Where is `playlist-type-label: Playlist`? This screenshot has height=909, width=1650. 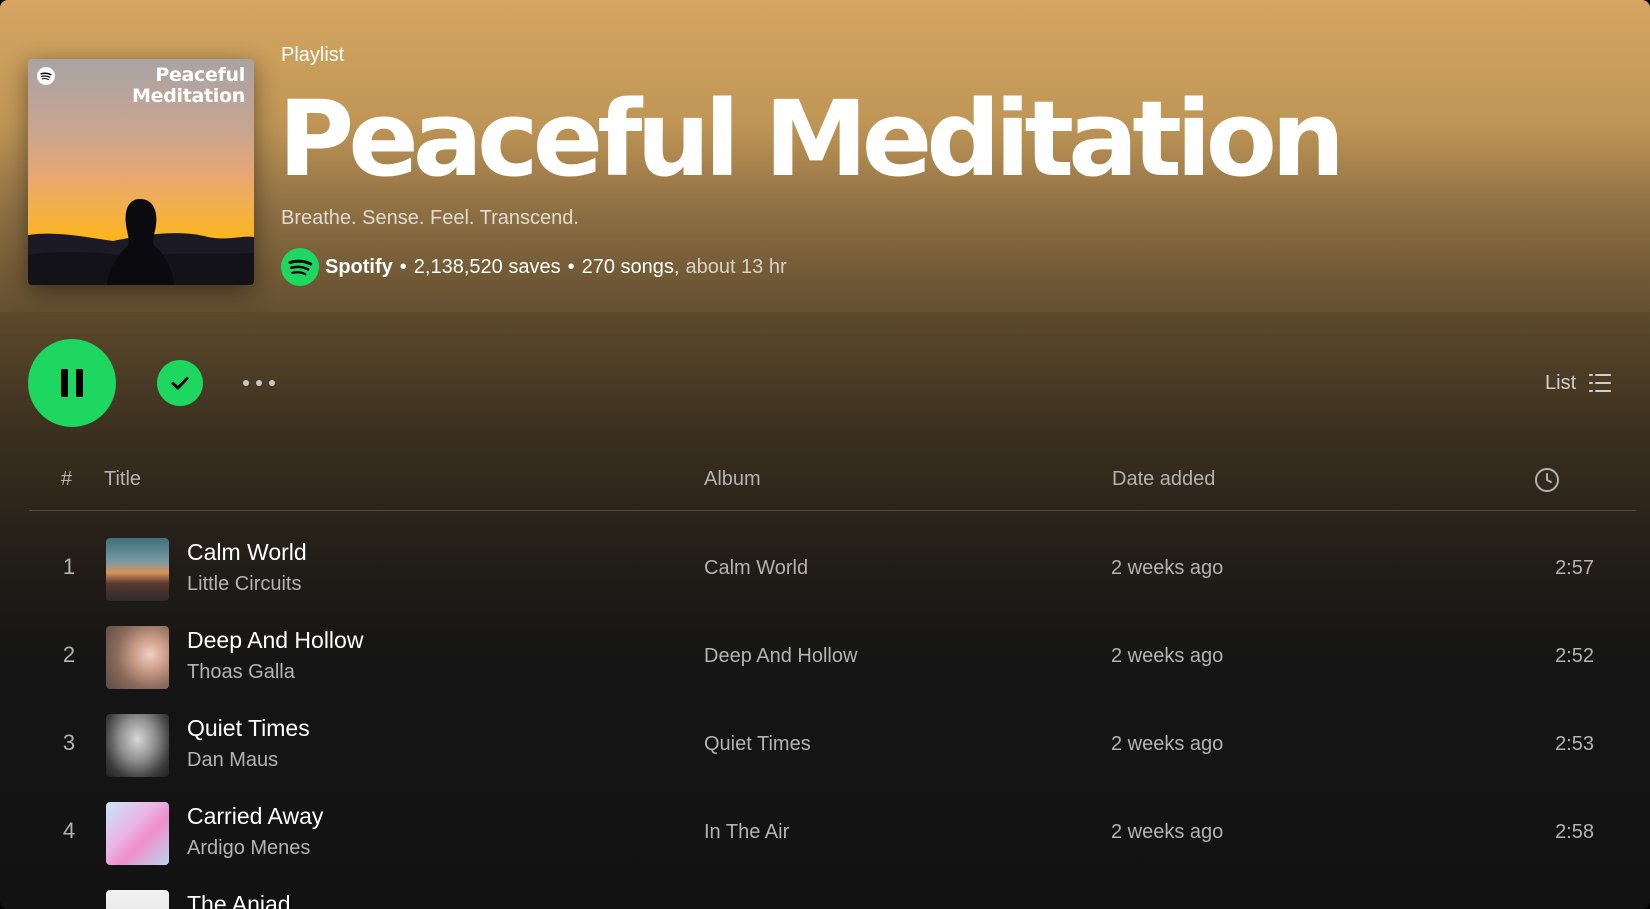
playlist-type-label: Playlist is located at coordinates (313, 55).